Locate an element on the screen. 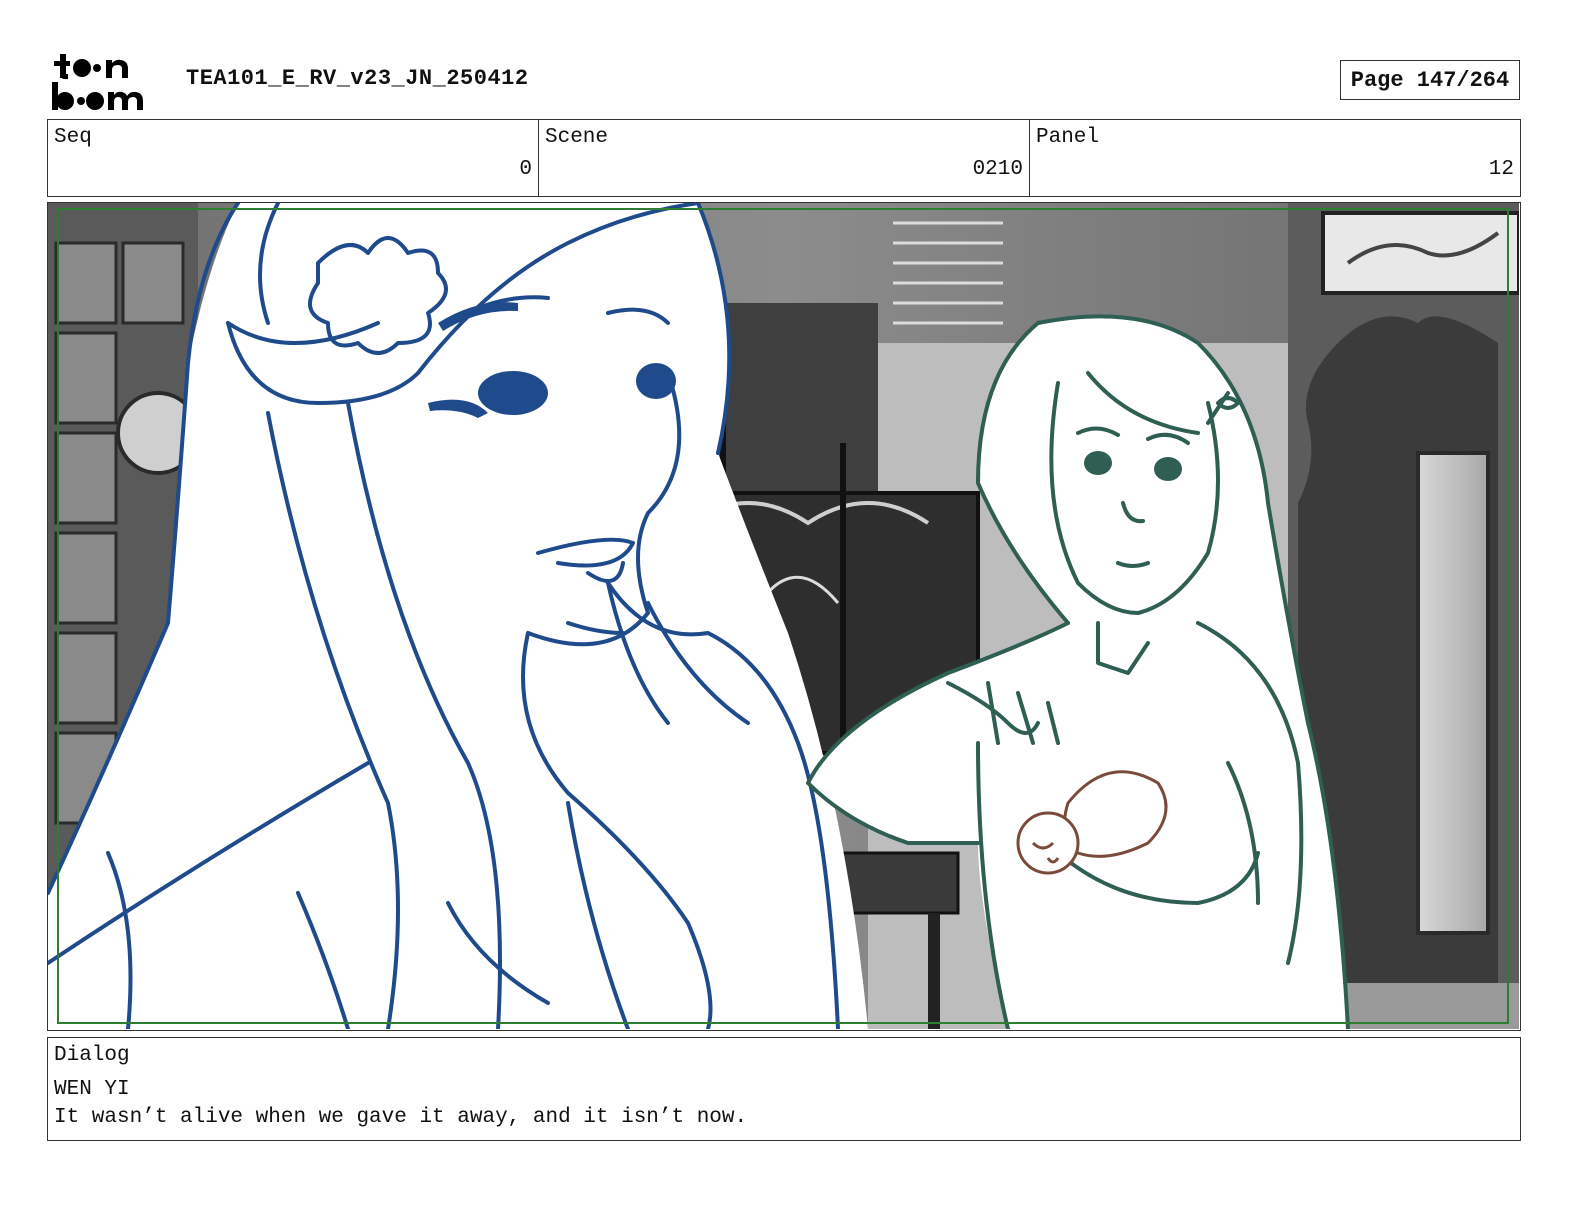 This screenshot has width=1584, height=1224. page-indicator: Page 147/264 is located at coordinates (1430, 80).